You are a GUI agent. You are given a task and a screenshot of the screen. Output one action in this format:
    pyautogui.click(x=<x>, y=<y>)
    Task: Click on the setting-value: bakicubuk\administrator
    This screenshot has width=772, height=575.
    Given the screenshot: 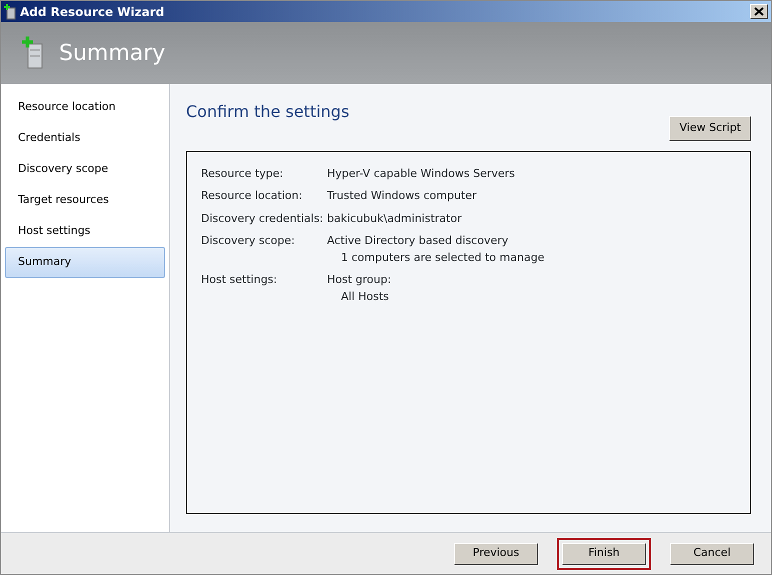 What is the action you would take?
    pyautogui.click(x=394, y=218)
    